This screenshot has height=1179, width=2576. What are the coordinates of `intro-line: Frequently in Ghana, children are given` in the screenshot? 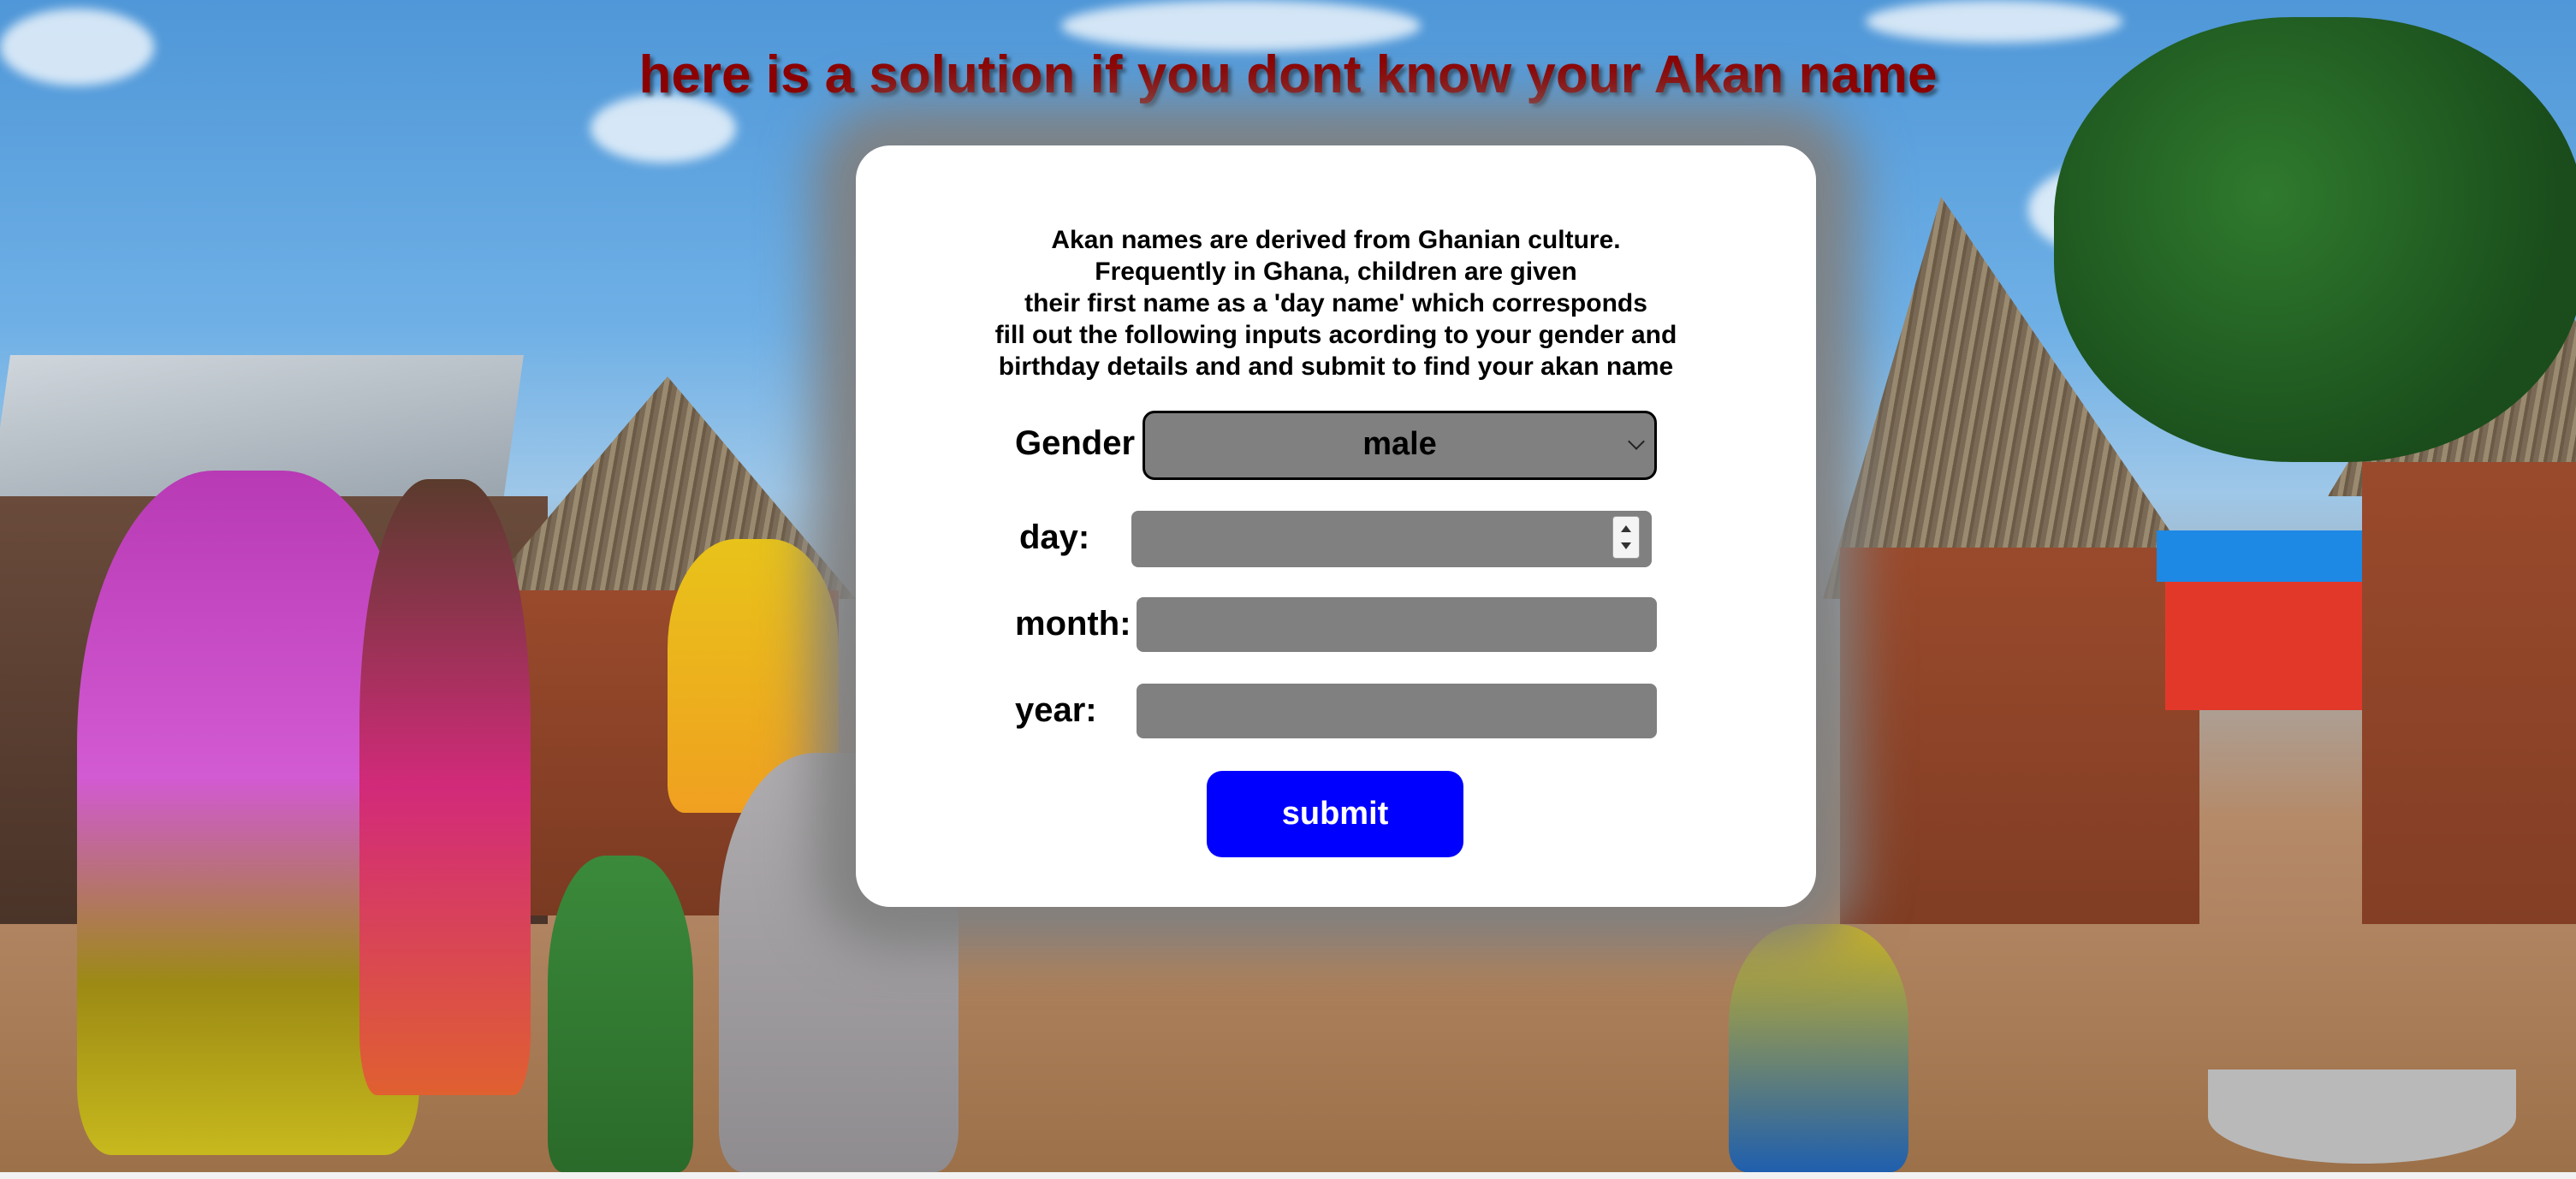 It's located at (1336, 272).